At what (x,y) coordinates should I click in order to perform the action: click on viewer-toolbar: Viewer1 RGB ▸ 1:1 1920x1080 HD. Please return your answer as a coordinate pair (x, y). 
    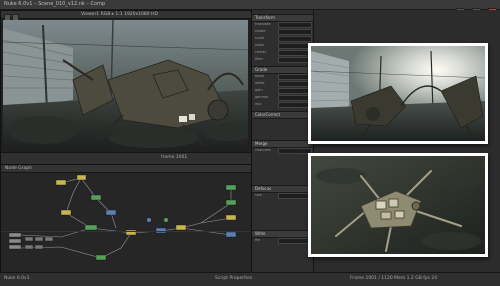
    Looking at the image, I should click on (126, 16).